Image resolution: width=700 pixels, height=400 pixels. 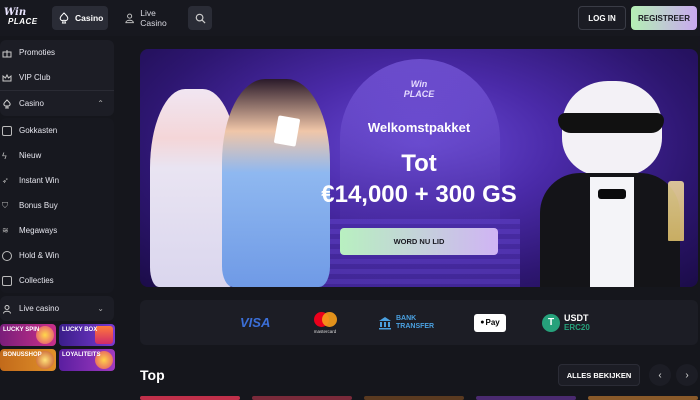 I want to click on logo-line2: PLACE, so click(x=23, y=21).